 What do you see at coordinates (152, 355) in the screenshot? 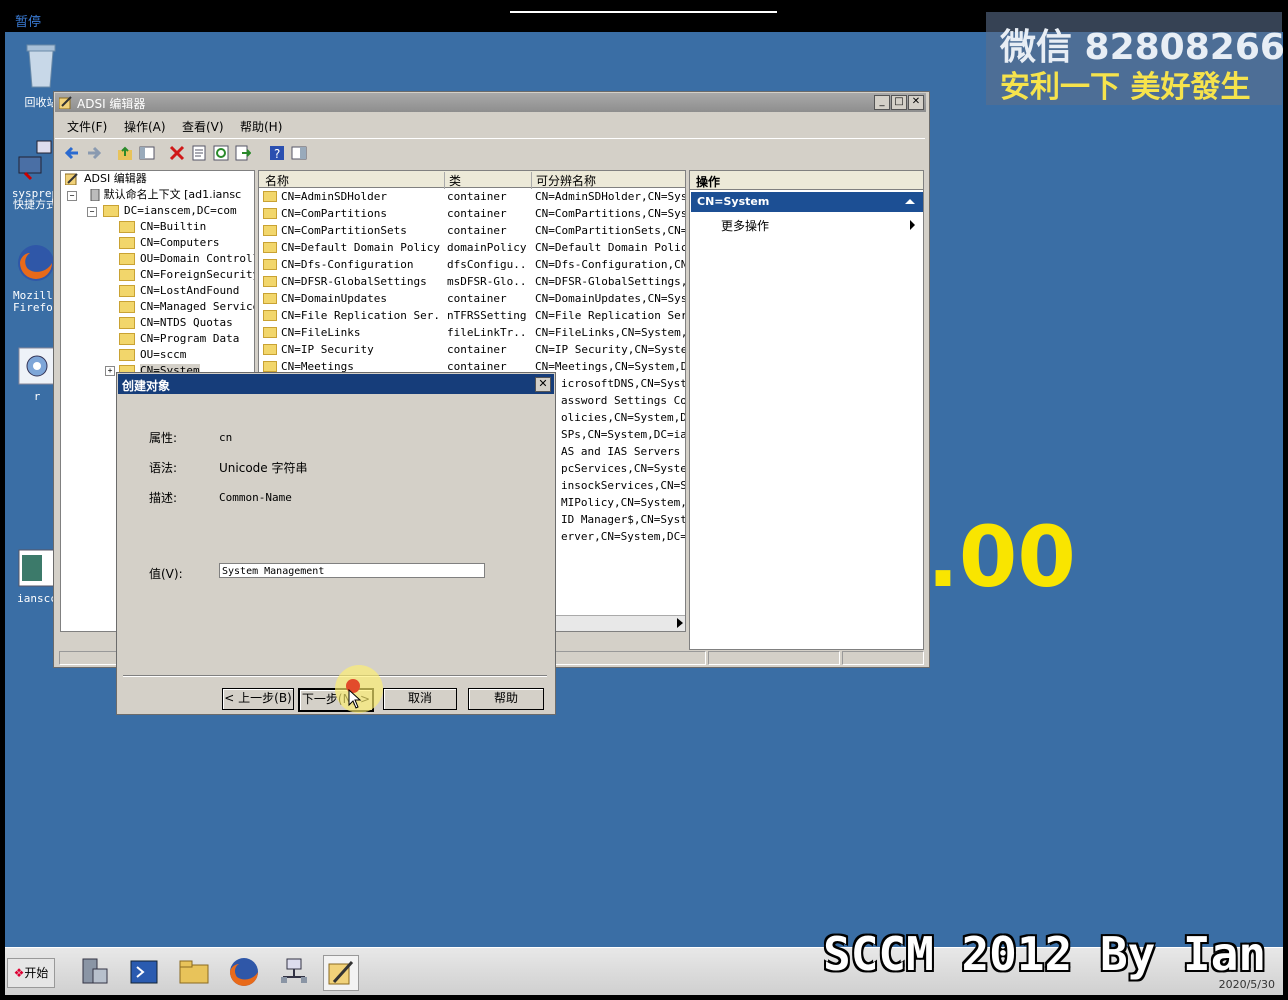
I see `tree-item: OU=sccm` at bounding box center [152, 355].